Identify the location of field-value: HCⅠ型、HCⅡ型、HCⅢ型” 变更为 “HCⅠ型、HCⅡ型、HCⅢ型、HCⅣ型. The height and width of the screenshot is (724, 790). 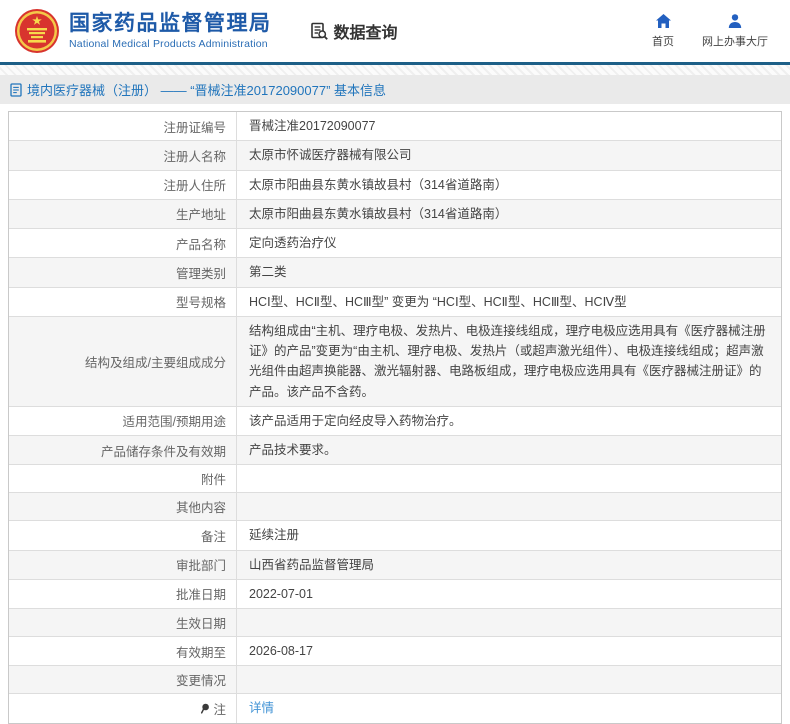
(438, 301).